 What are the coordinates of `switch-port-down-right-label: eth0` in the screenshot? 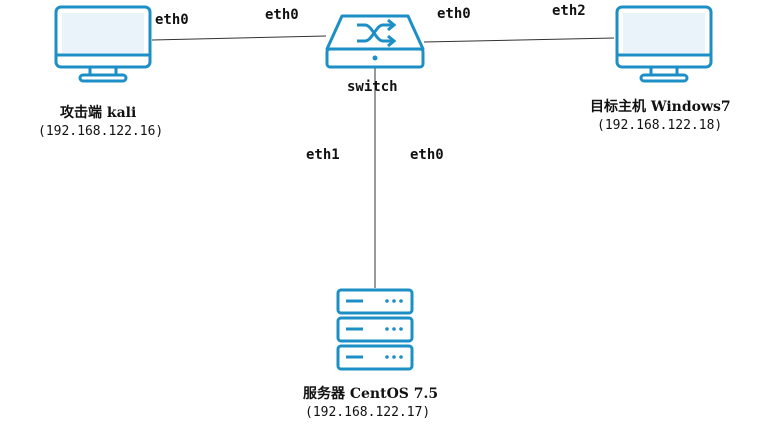 It's located at (427, 155).